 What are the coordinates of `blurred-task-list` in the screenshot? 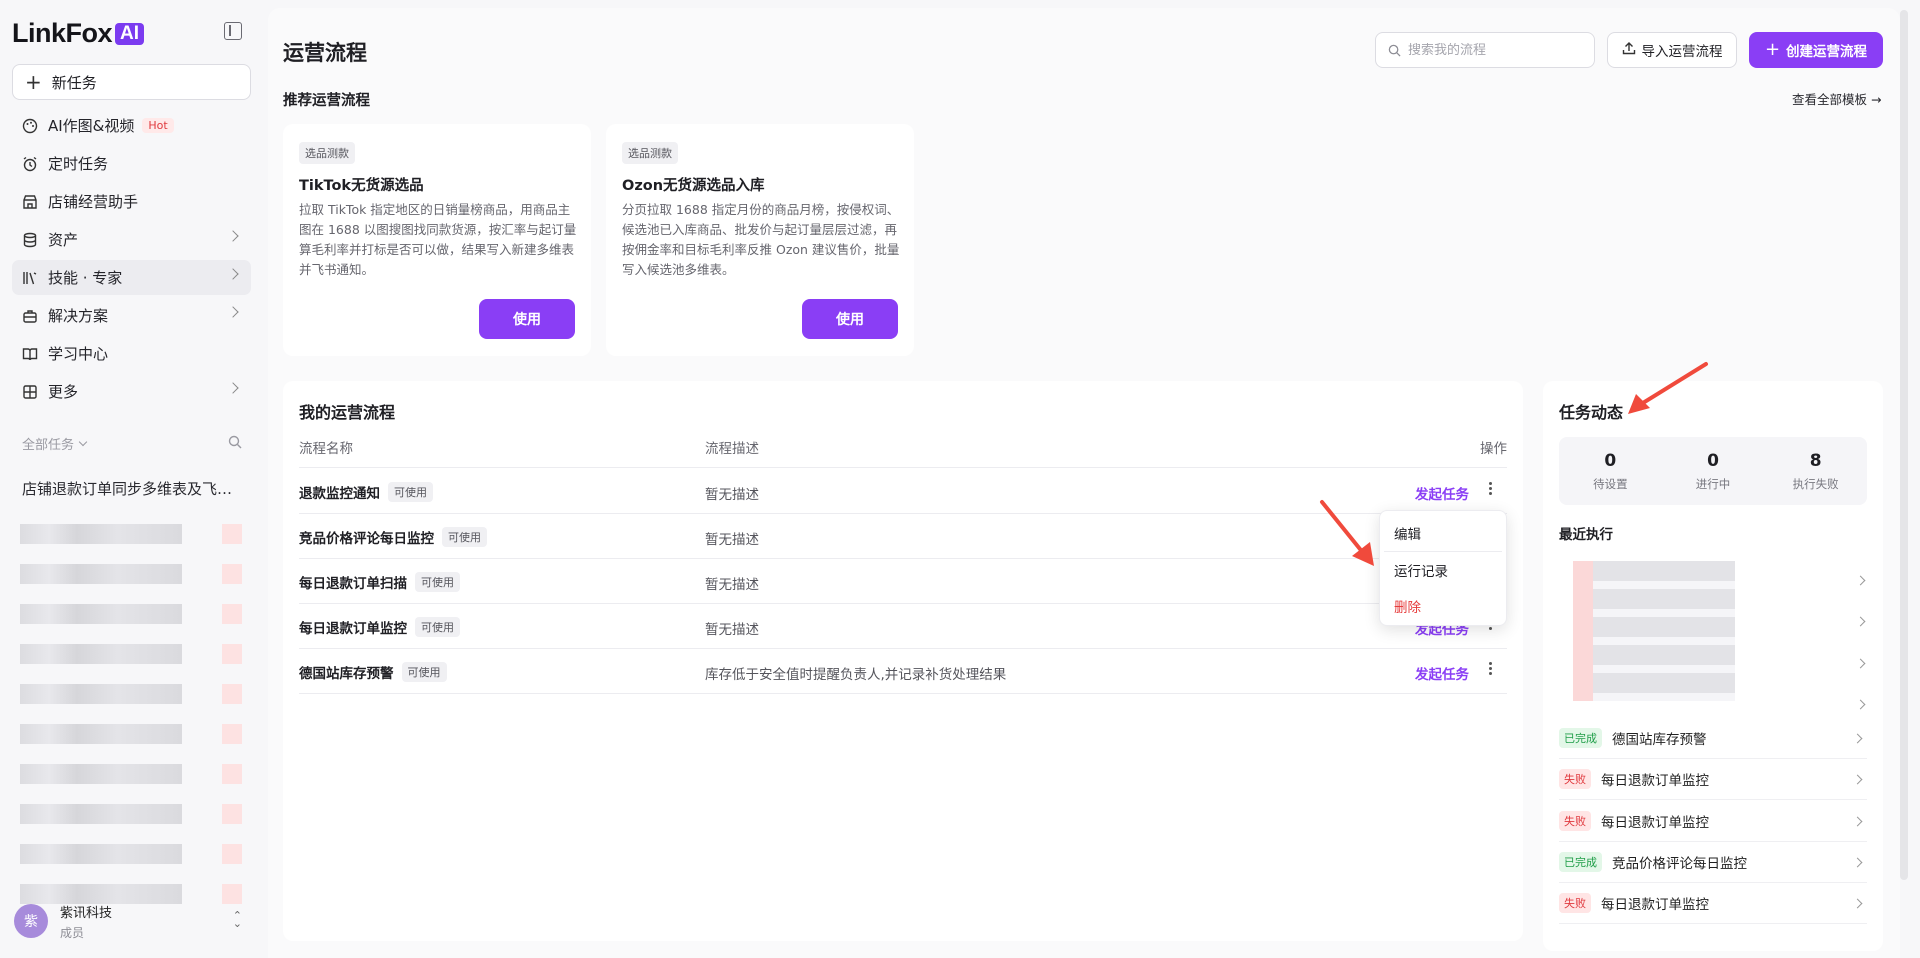 It's located at (131, 724).